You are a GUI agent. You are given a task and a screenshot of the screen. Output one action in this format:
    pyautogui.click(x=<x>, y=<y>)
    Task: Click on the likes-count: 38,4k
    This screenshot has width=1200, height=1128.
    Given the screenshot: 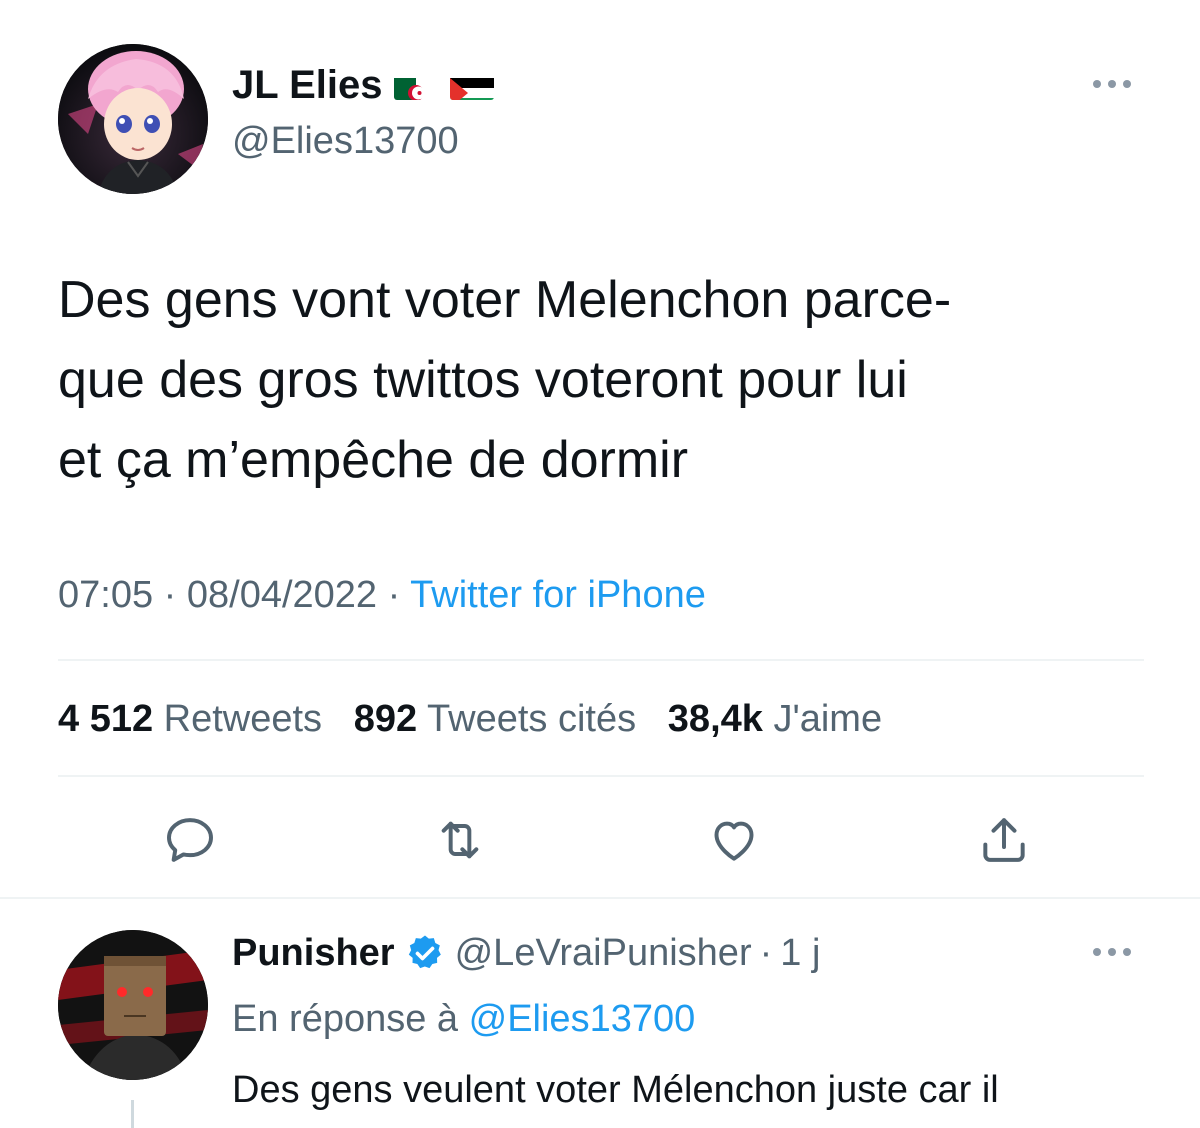 What is the action you would take?
    pyautogui.click(x=715, y=719)
    